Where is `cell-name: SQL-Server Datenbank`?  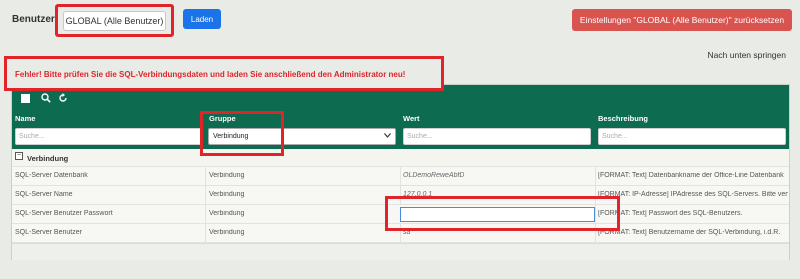 cell-name: SQL-Server Datenbank is located at coordinates (51, 175).